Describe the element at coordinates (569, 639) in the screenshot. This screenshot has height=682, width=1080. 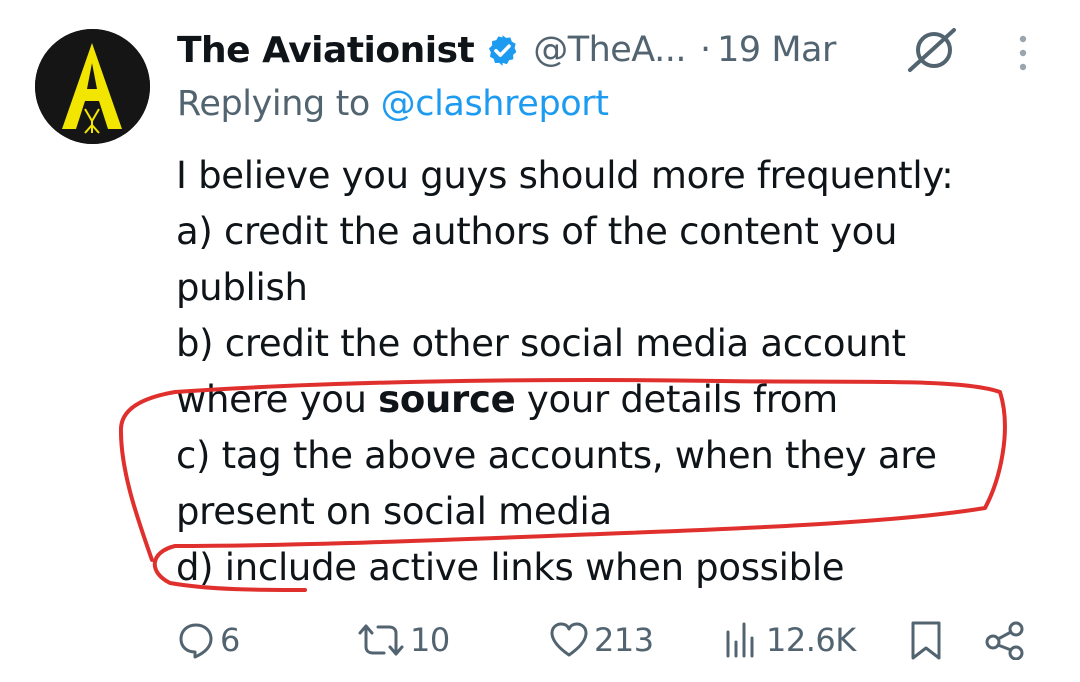
I see `heart-icon` at that location.